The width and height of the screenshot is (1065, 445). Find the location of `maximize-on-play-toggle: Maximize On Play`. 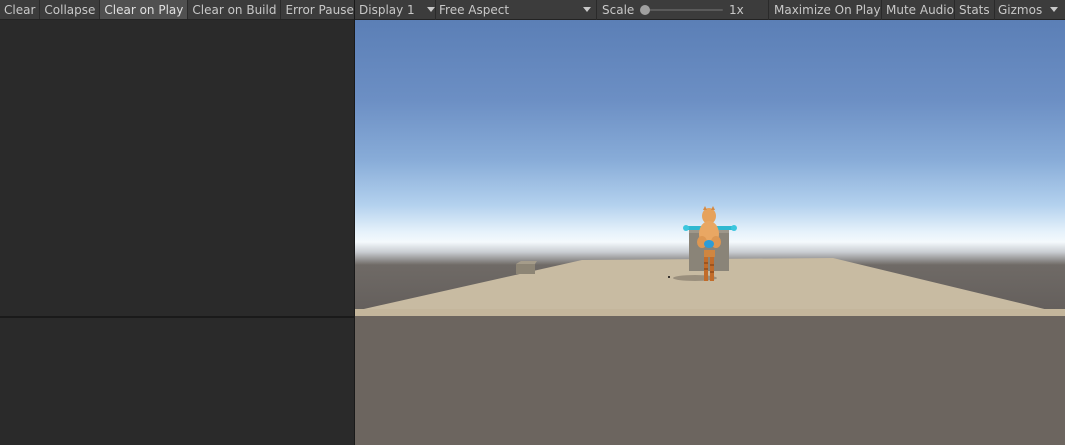

maximize-on-play-toggle: Maximize On Play is located at coordinates (827, 10).